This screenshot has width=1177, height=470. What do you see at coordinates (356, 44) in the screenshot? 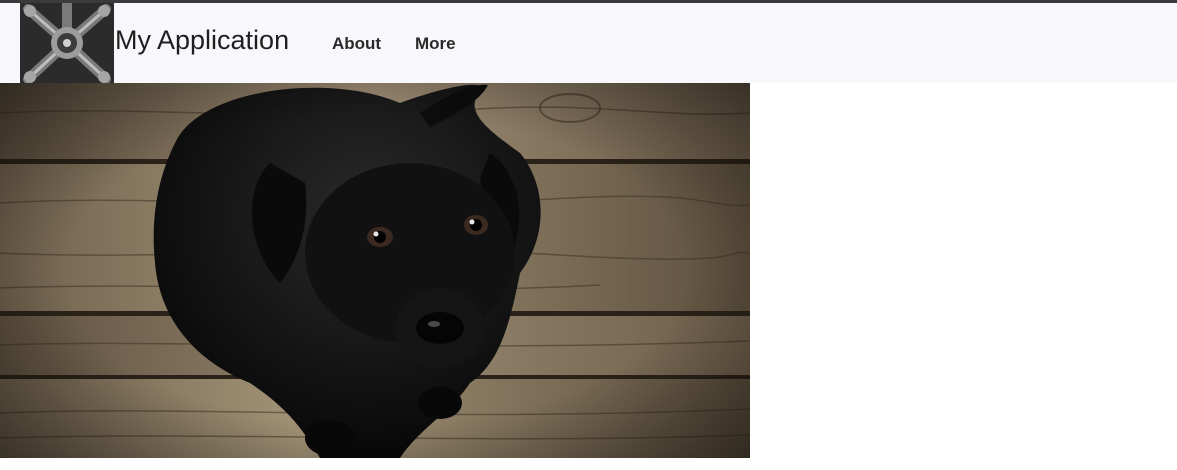
I see `nav-link-about: About` at bounding box center [356, 44].